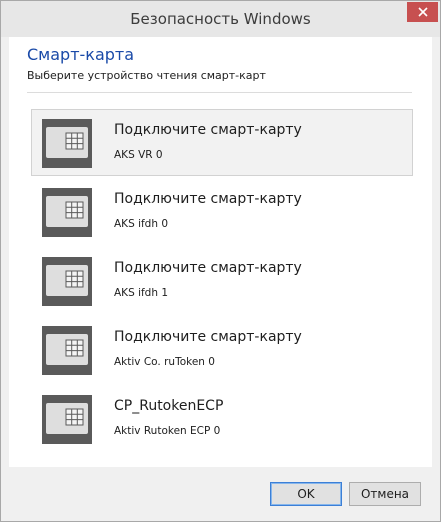 This screenshot has width=441, height=522. Describe the element at coordinates (81, 54) in the screenshot. I see `dialog-heading: Смарт-карта` at that location.